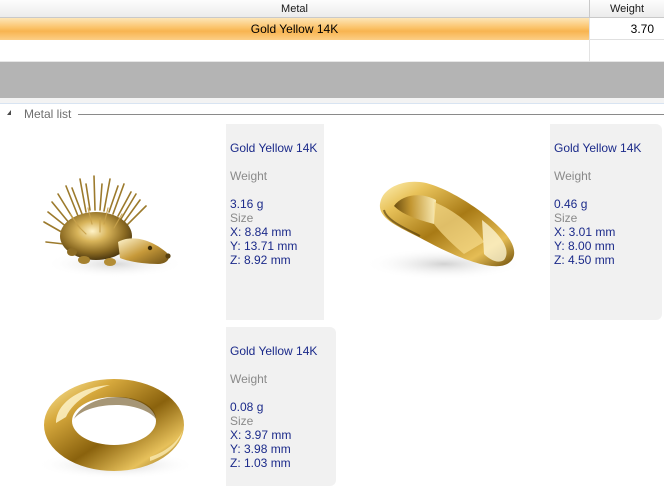  What do you see at coordinates (584, 246) in the screenshot?
I see `size-y: Y: 8.00 mm` at bounding box center [584, 246].